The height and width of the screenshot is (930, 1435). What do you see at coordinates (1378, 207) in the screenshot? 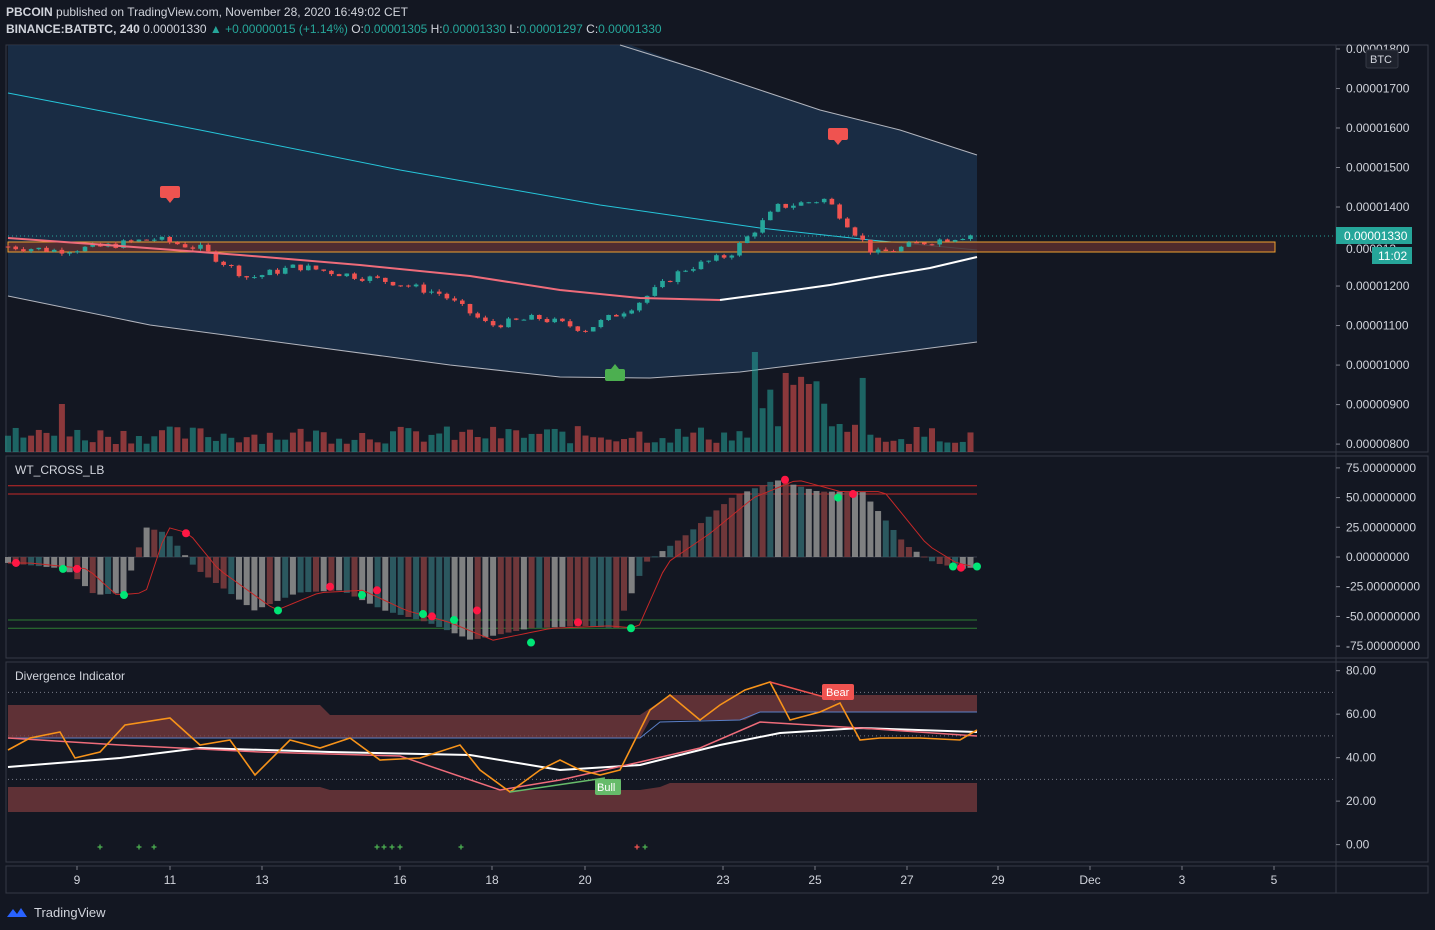
I see `price-tick-label: 0.00001400` at bounding box center [1378, 207].